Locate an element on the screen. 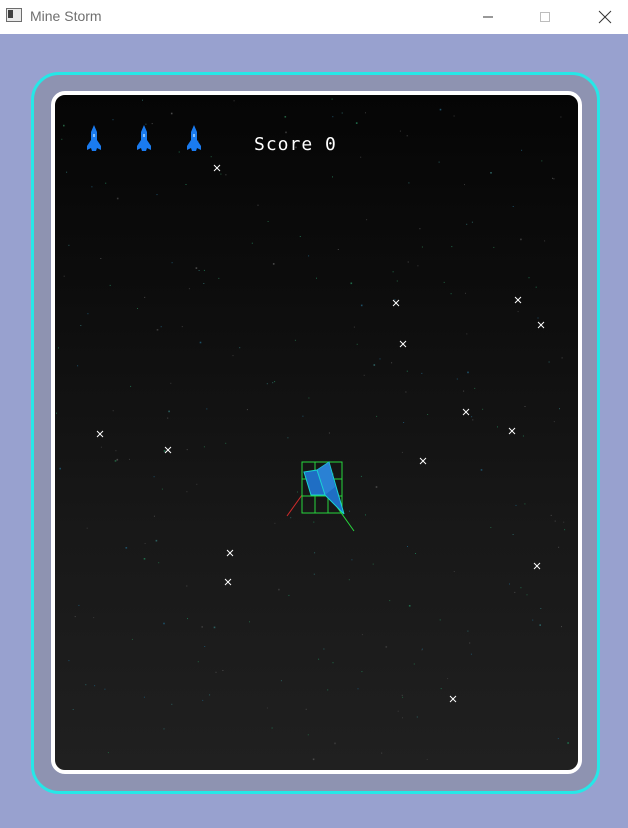  thrust-line is located at coordinates (294, 505).